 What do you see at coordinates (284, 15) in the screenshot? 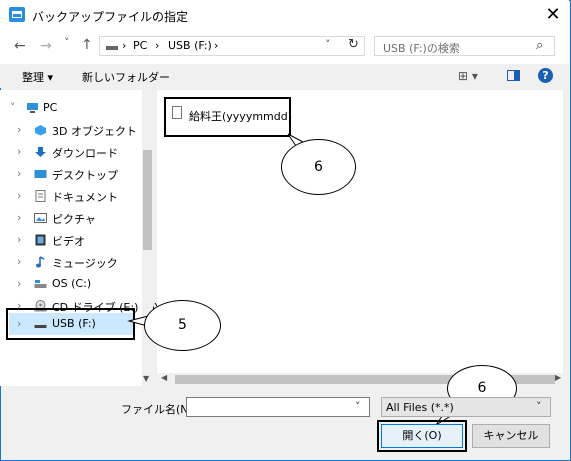
I see `title-bar: バックアップファイルの指定 ✕` at bounding box center [284, 15].